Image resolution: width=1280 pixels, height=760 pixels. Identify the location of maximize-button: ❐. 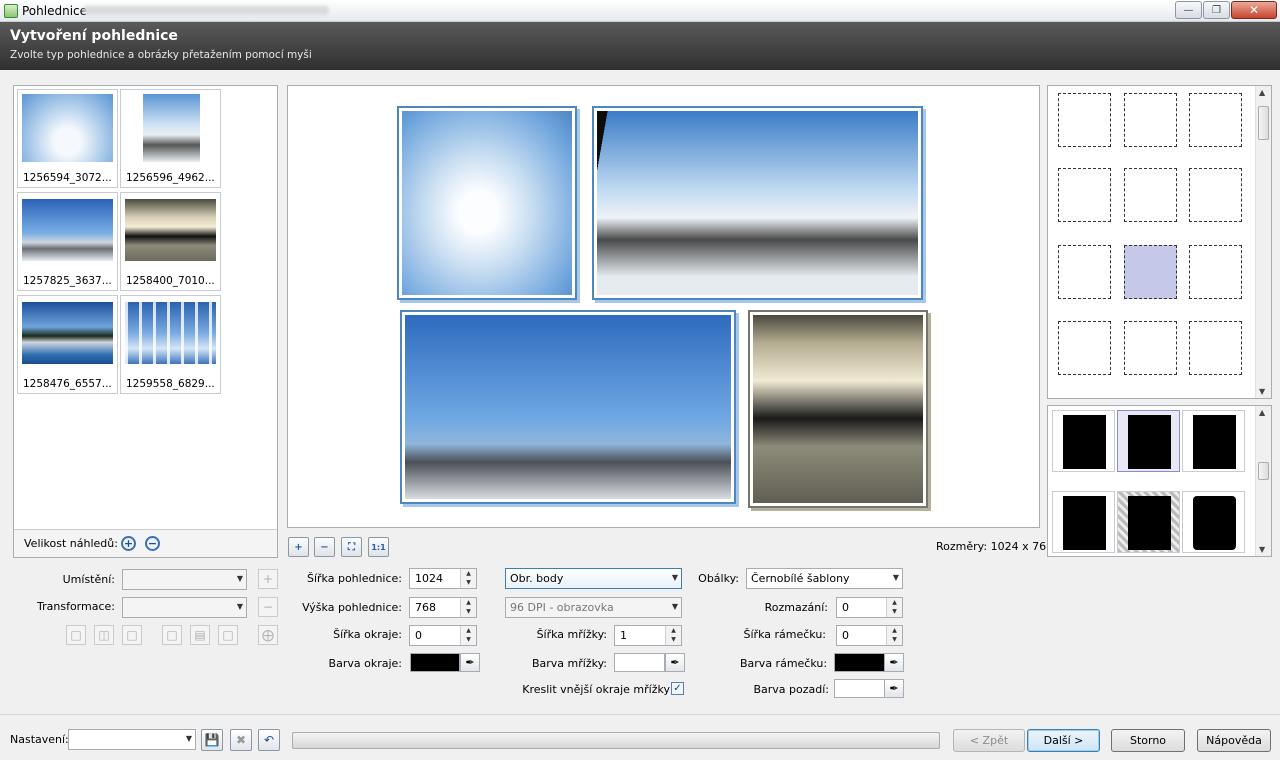
(1216, 10).